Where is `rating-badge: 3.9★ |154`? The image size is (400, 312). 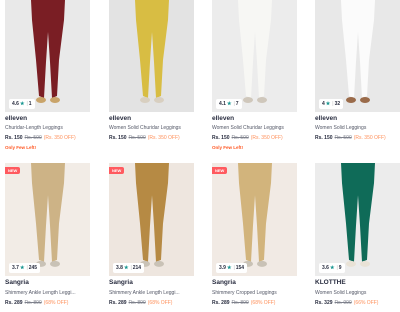 rating-badge: 3.9★ |154 is located at coordinates (232, 268).